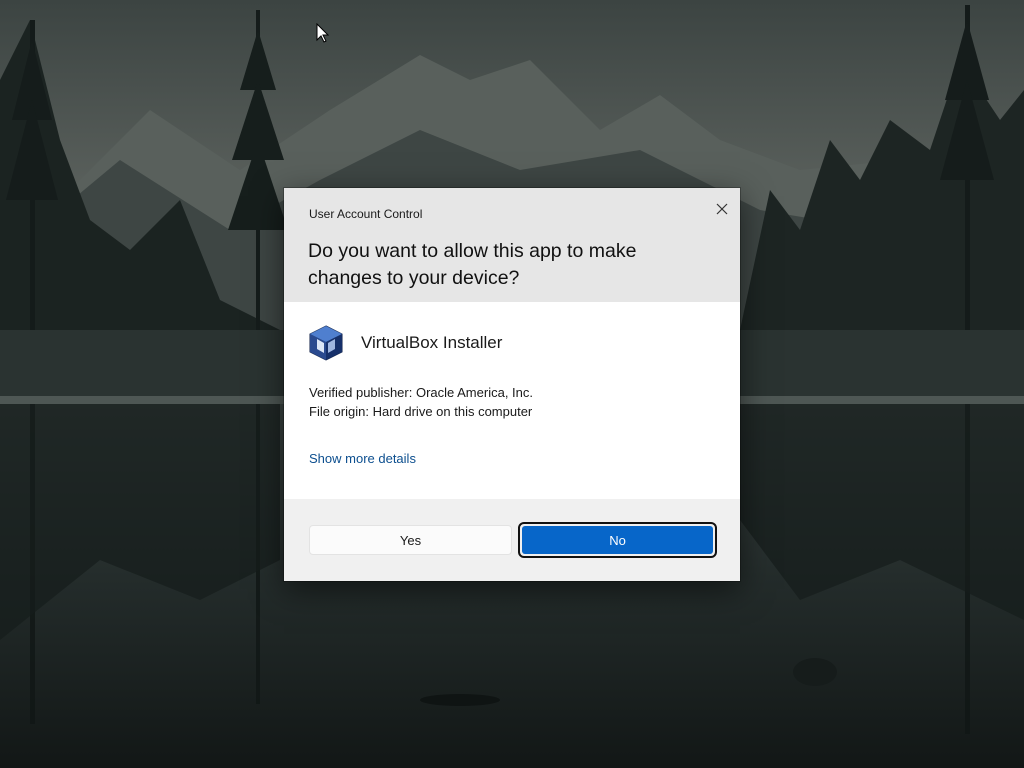  I want to click on no-button: No, so click(617, 540).